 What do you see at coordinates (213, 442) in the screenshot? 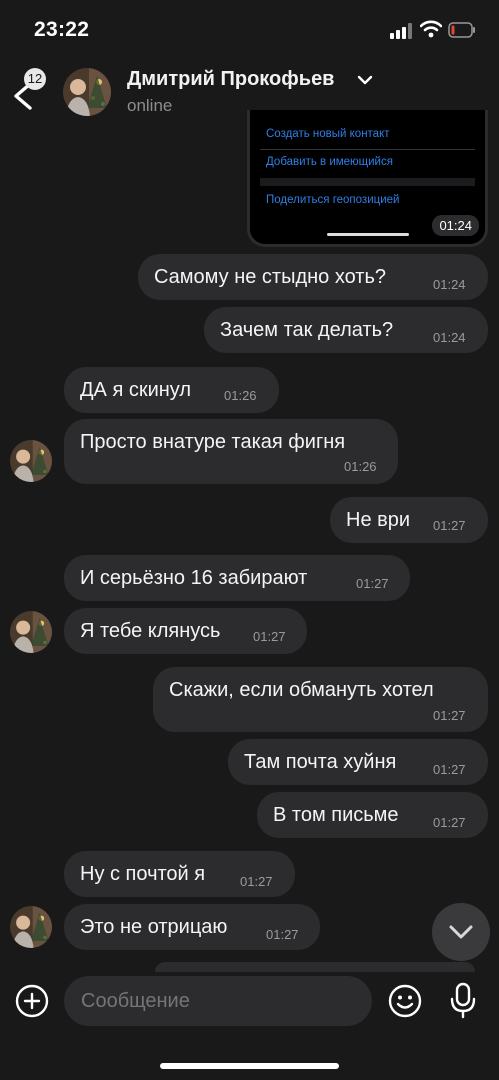
I see `message-text: Просто внатуре такая фигня` at bounding box center [213, 442].